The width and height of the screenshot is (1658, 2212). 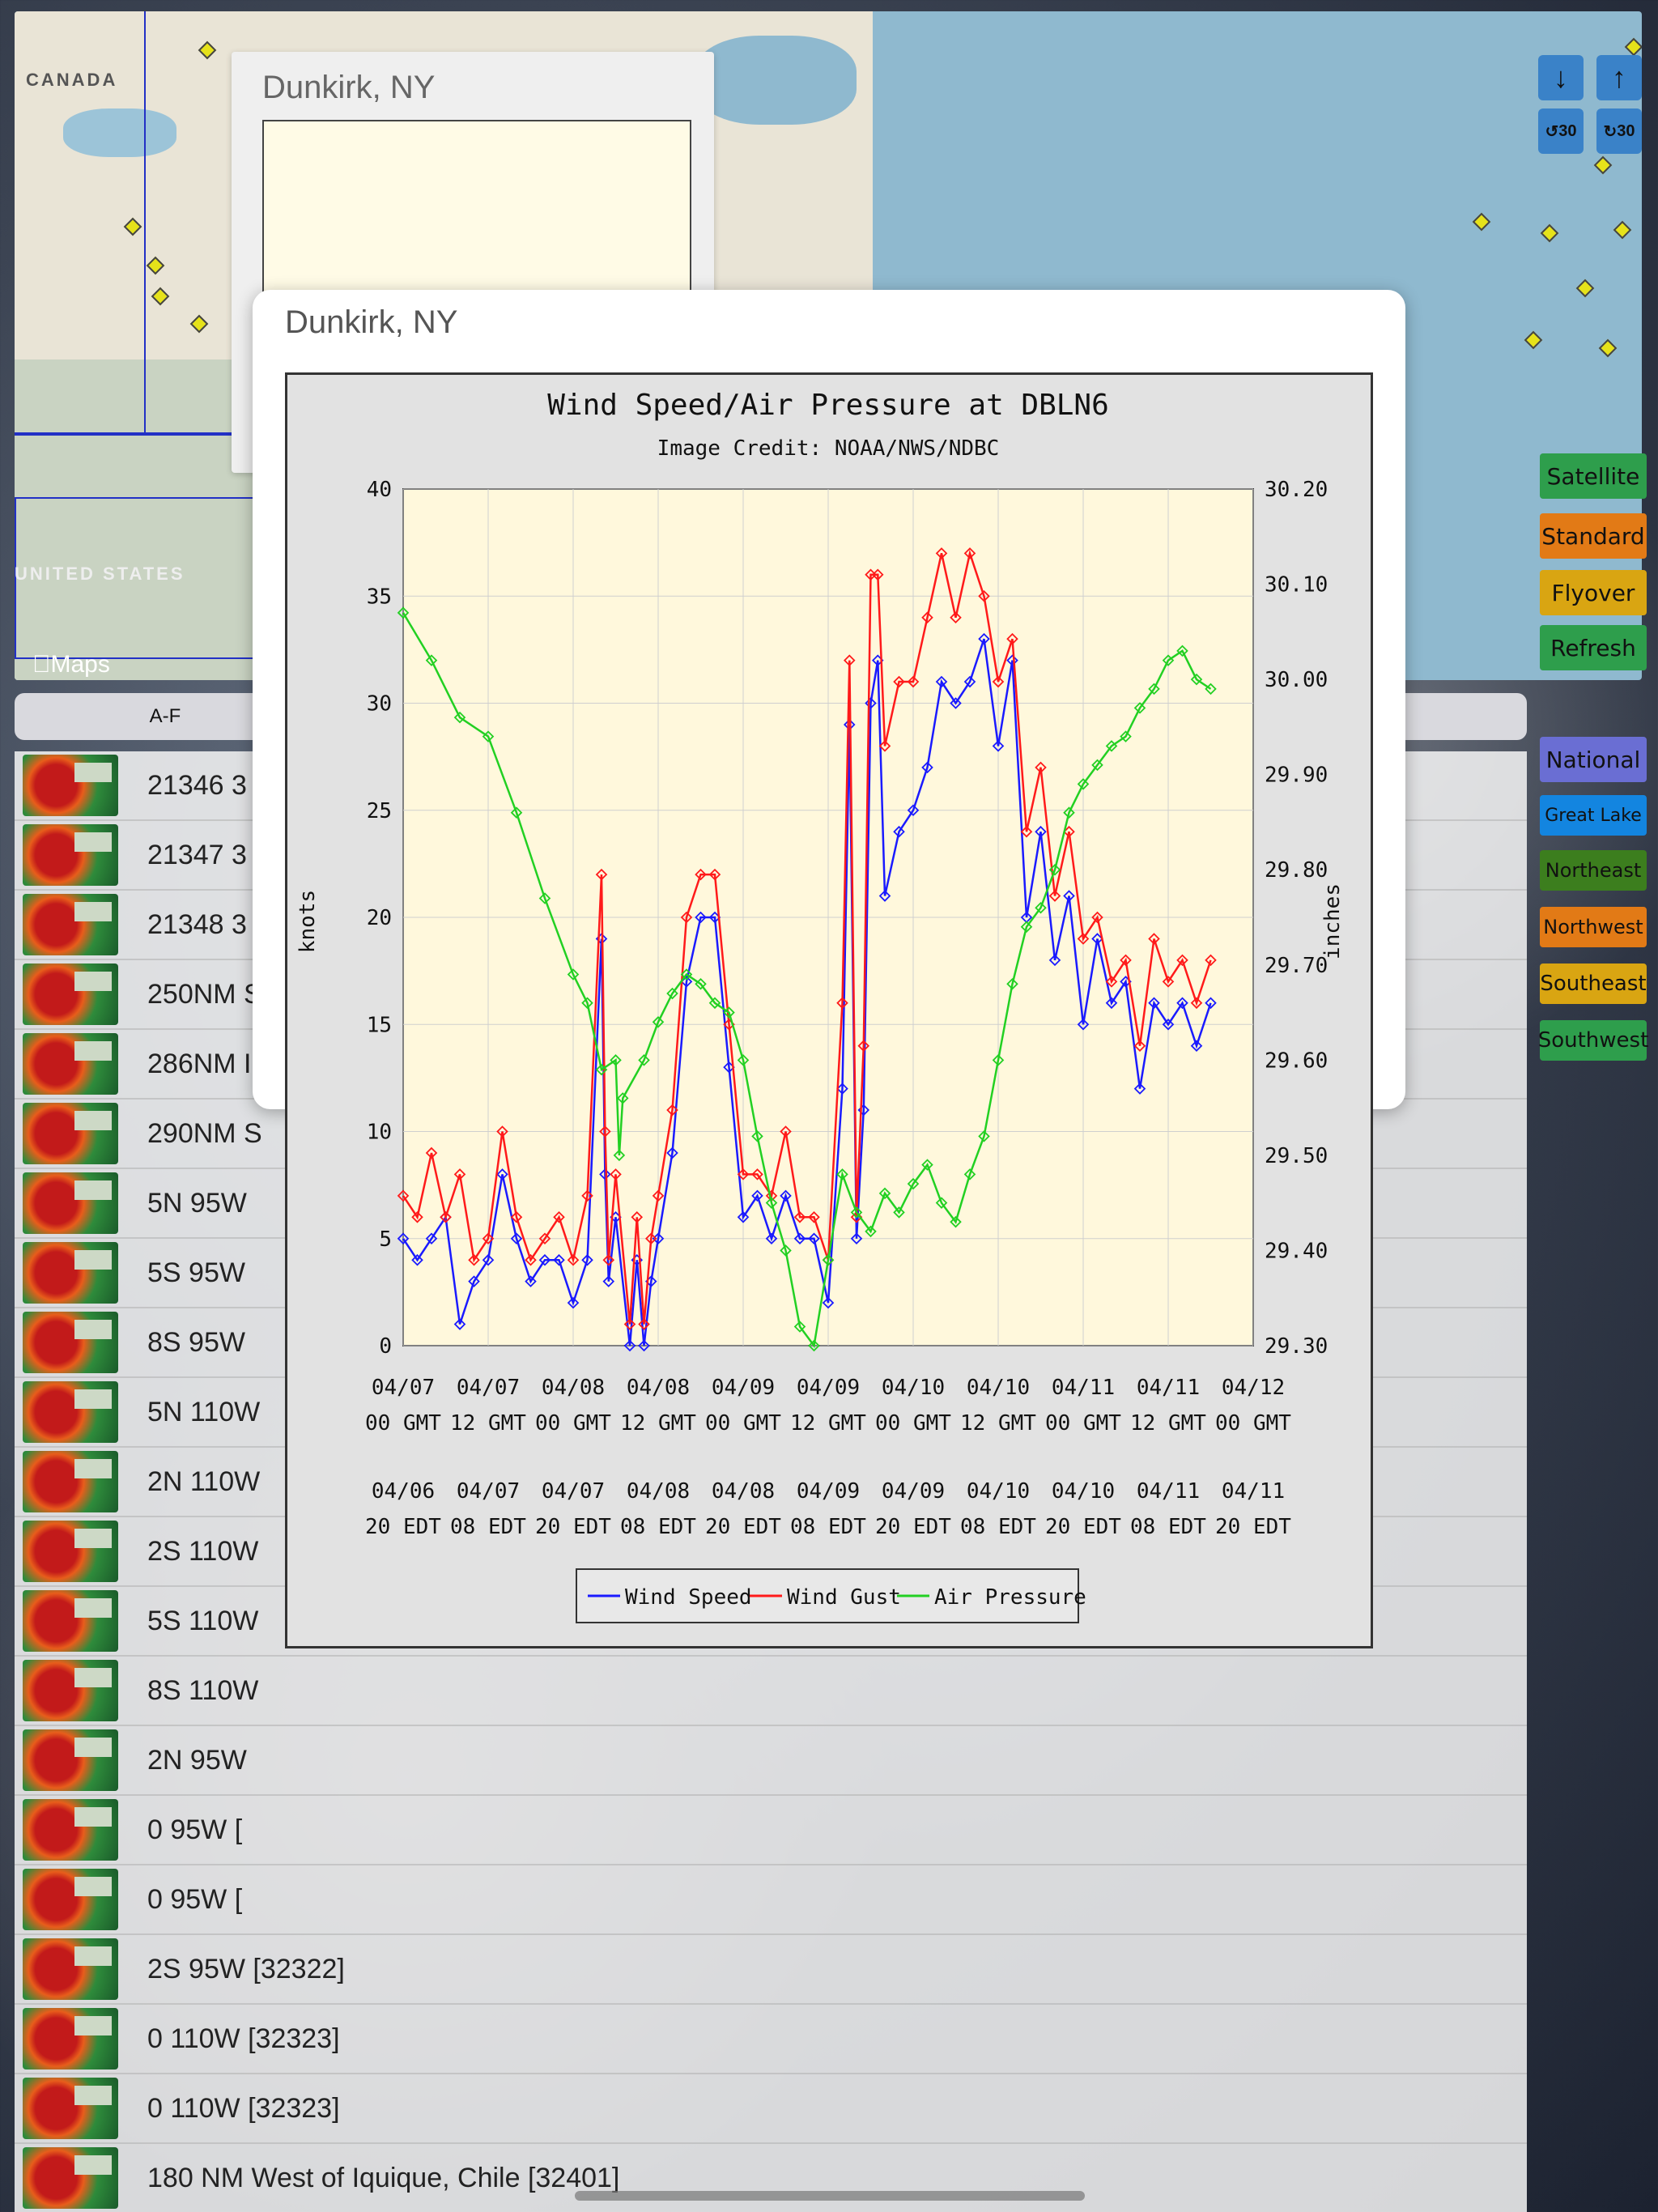 What do you see at coordinates (197, 785) in the screenshot?
I see `list-item-label: 21346 3` at bounding box center [197, 785].